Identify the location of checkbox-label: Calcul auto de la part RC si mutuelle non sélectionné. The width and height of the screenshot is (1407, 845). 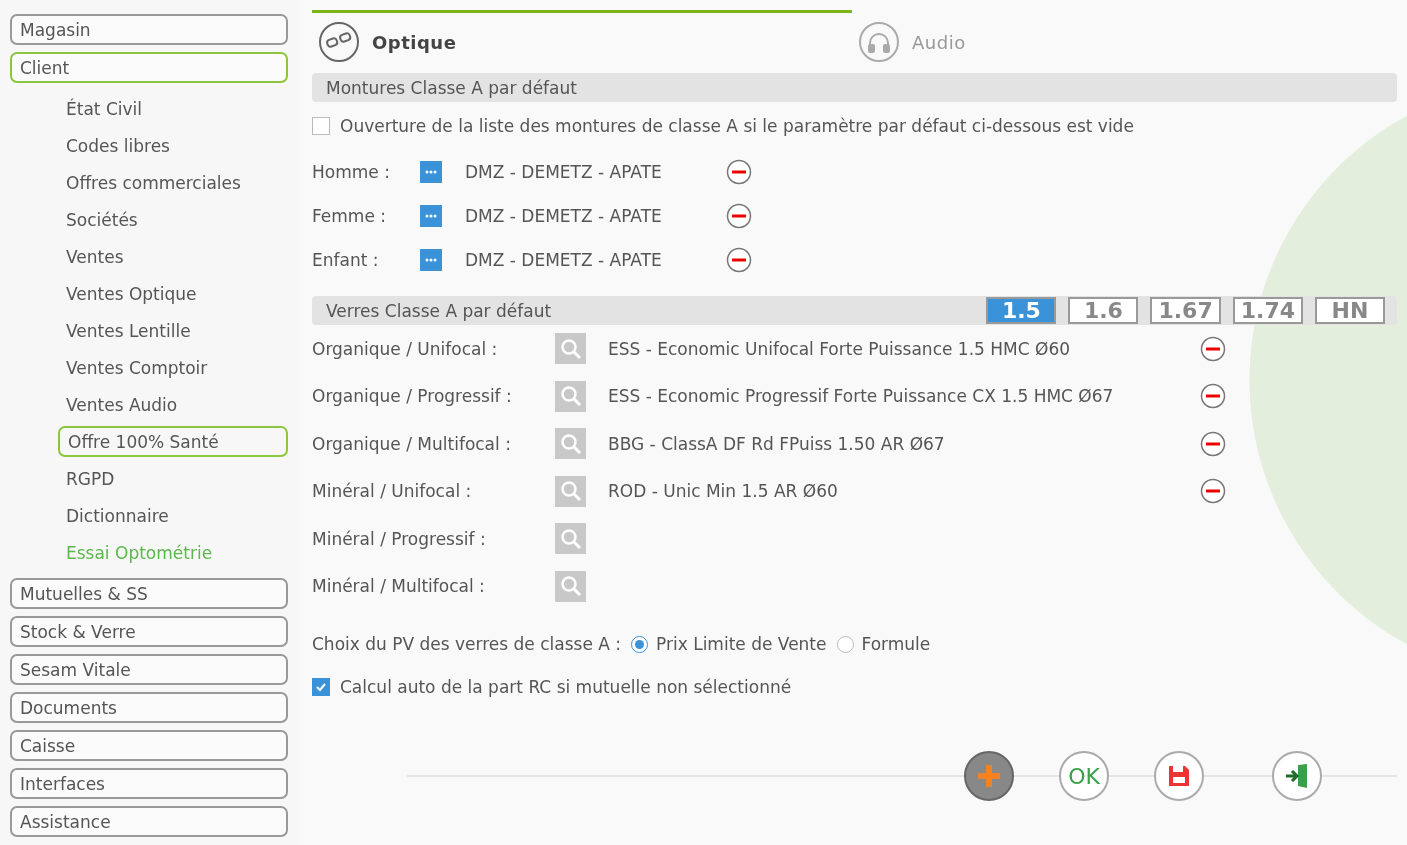
(566, 687).